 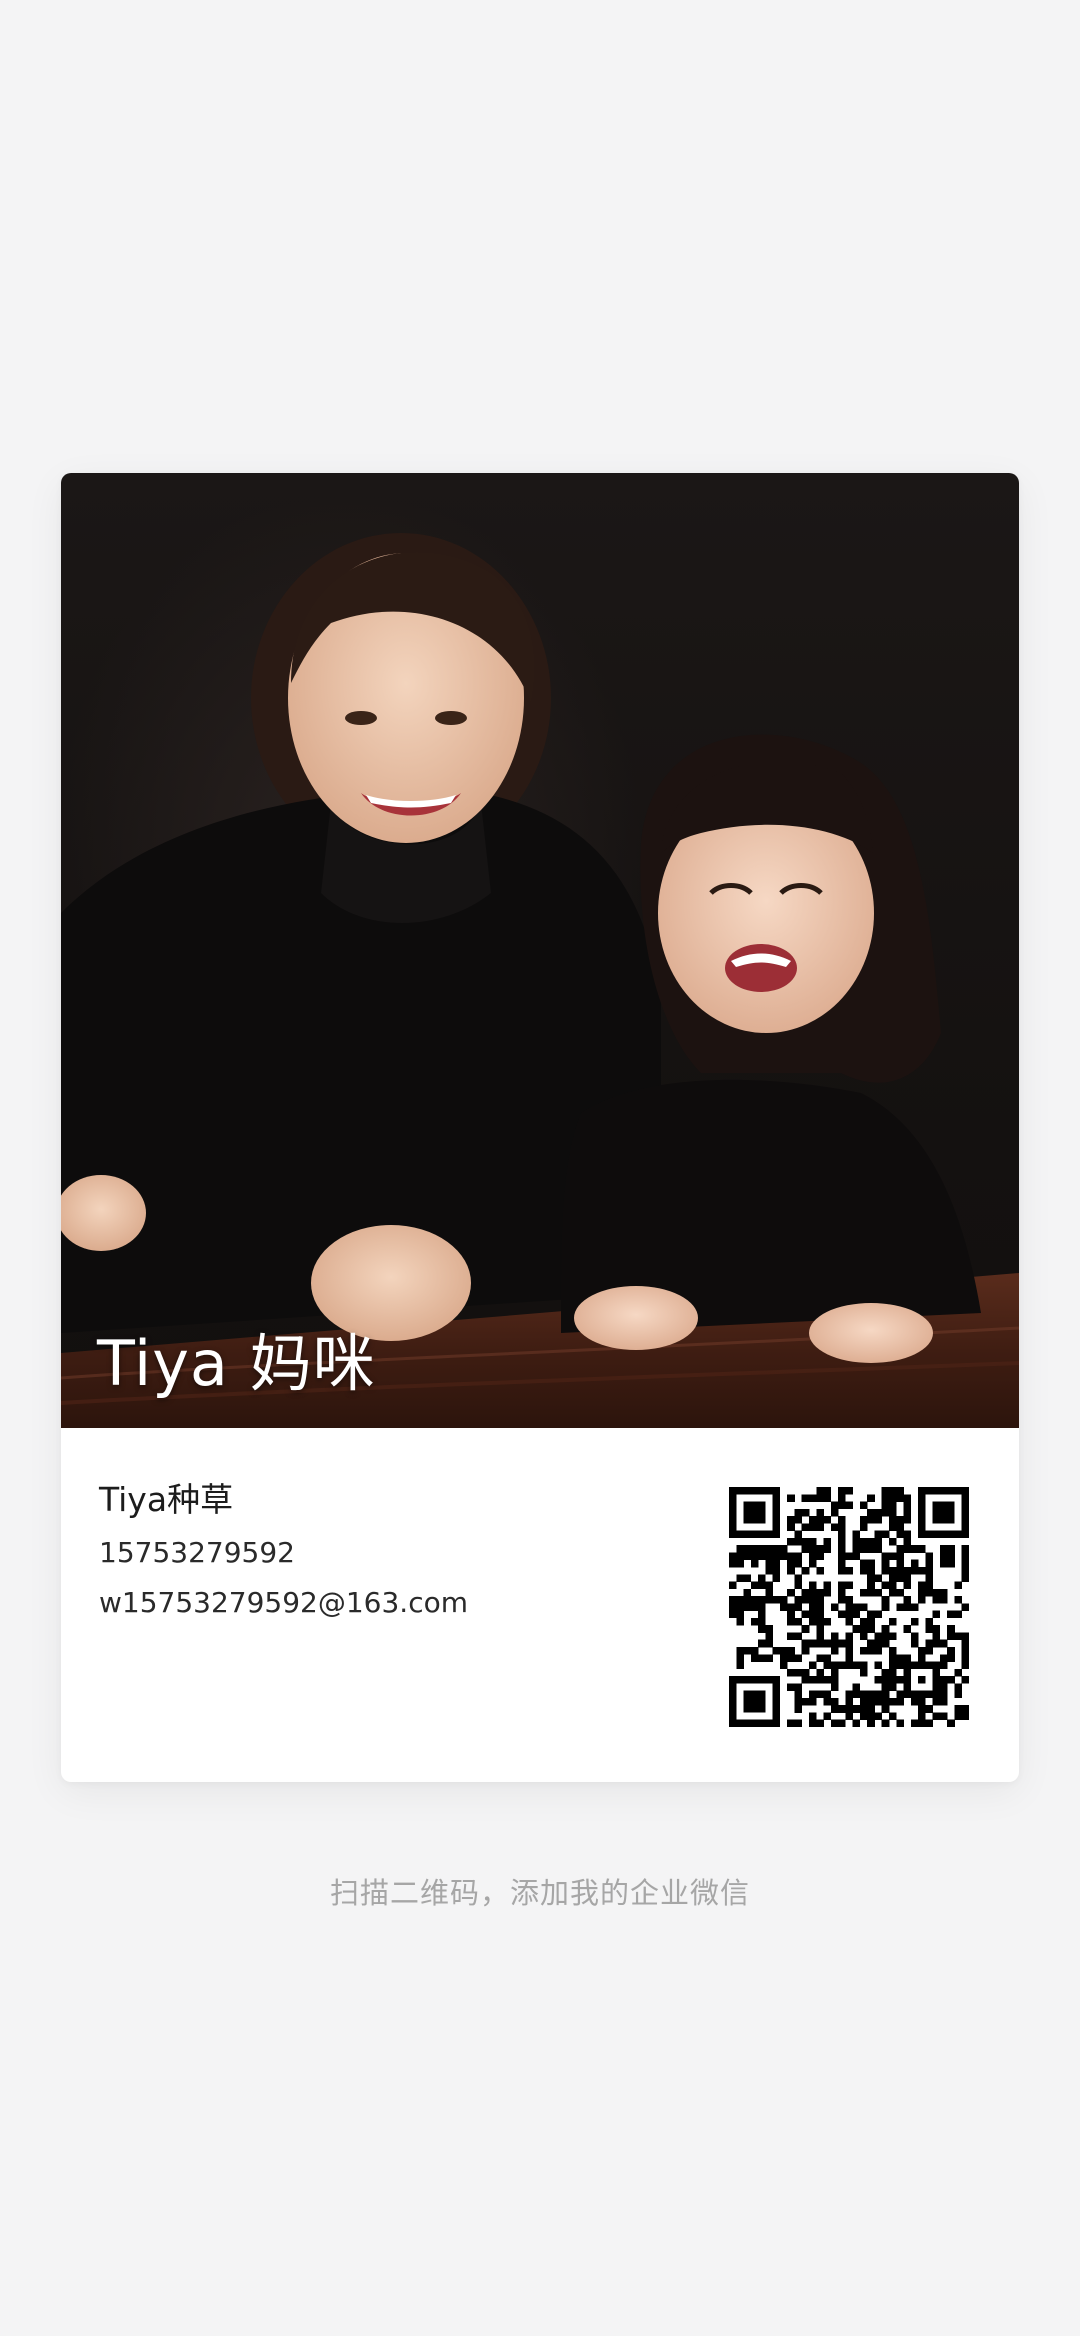 I want to click on qr-code-icon, so click(x=849, y=1607).